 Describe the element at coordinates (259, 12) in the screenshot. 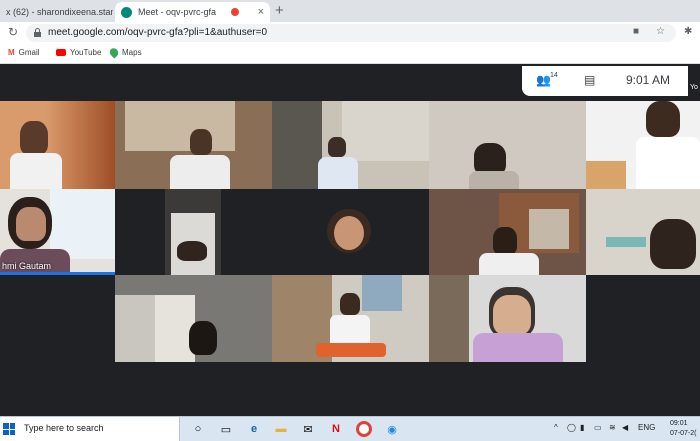

I see `close-tab-icon: ×` at that location.